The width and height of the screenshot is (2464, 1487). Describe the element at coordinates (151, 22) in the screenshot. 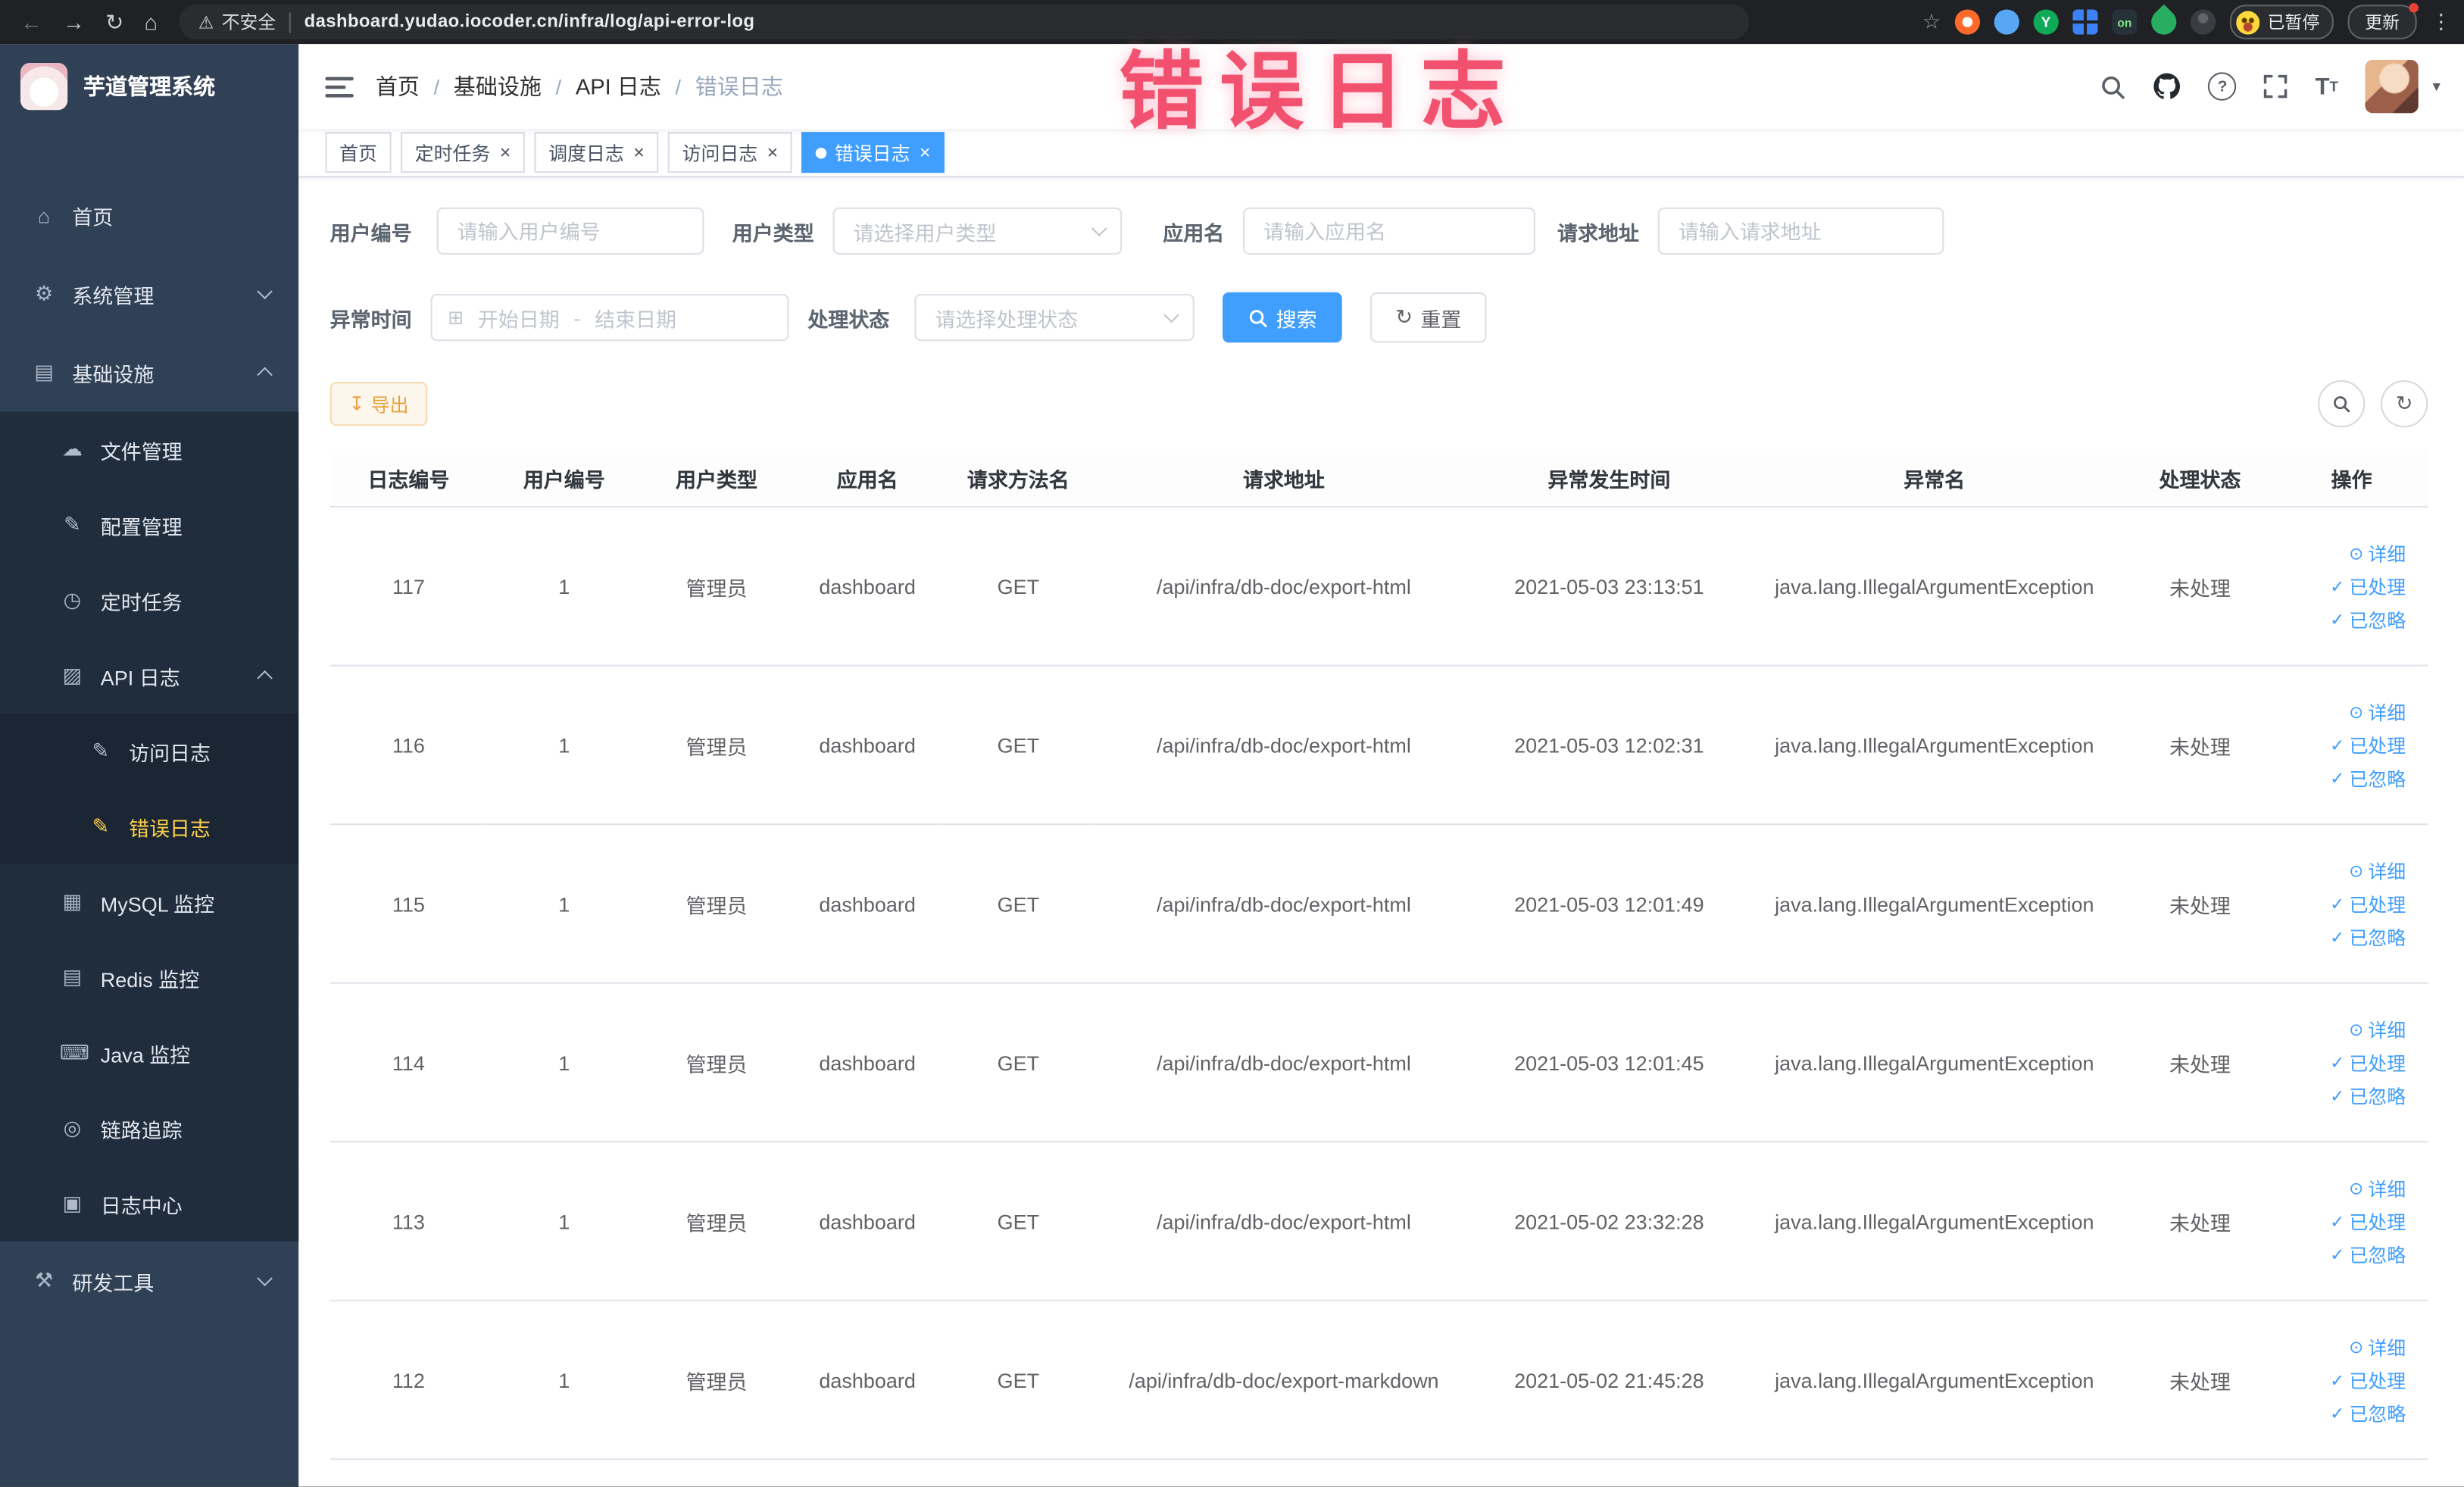

I see `browser-home-icon: ⌂` at that location.